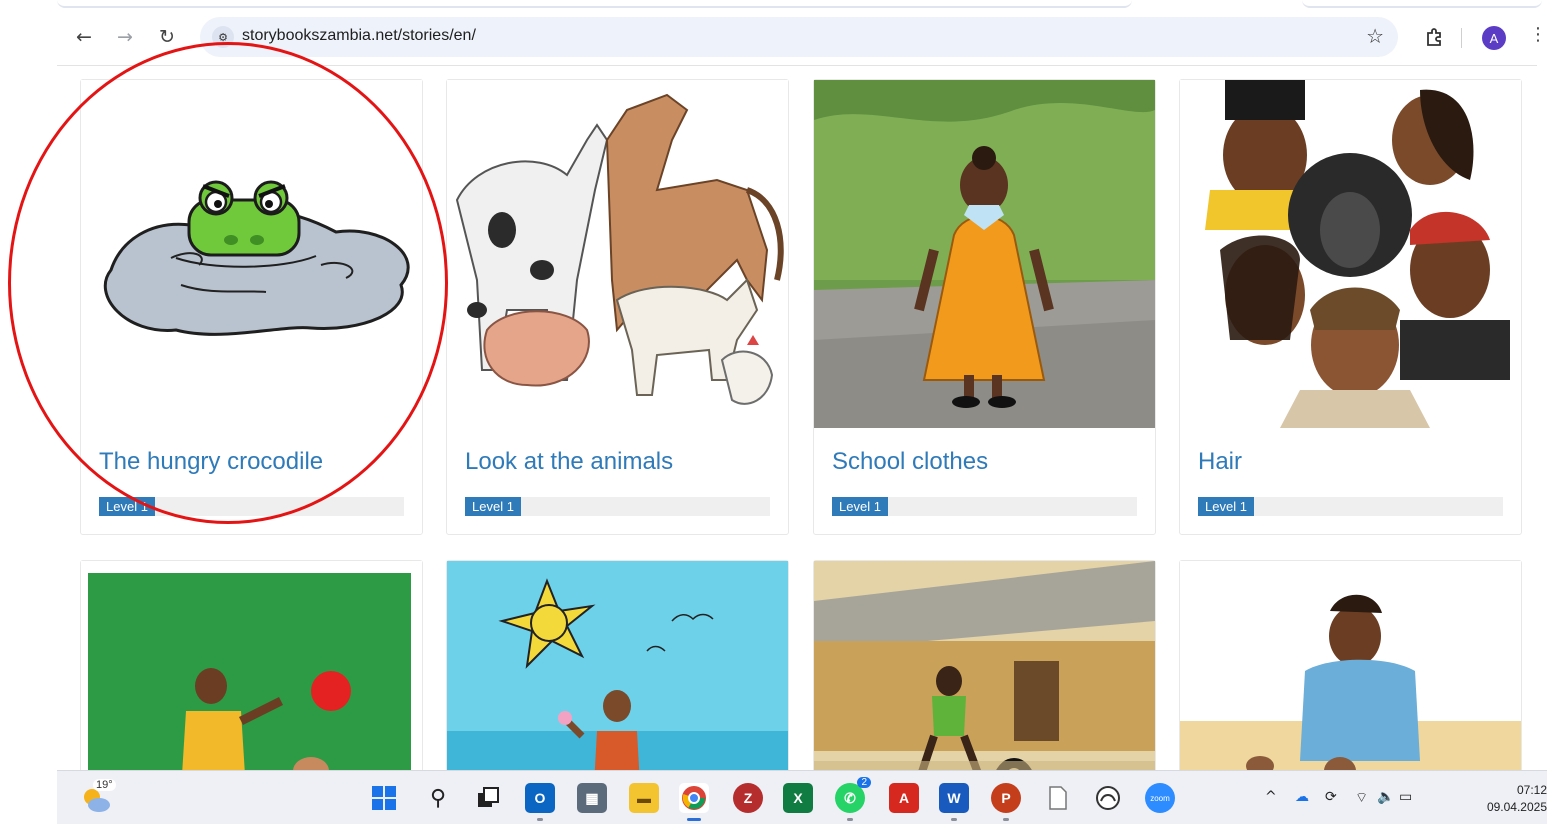 Image resolution: width=1547 pixels, height=824 pixels. I want to click on site-info-icon: ⚙, so click(223, 37).